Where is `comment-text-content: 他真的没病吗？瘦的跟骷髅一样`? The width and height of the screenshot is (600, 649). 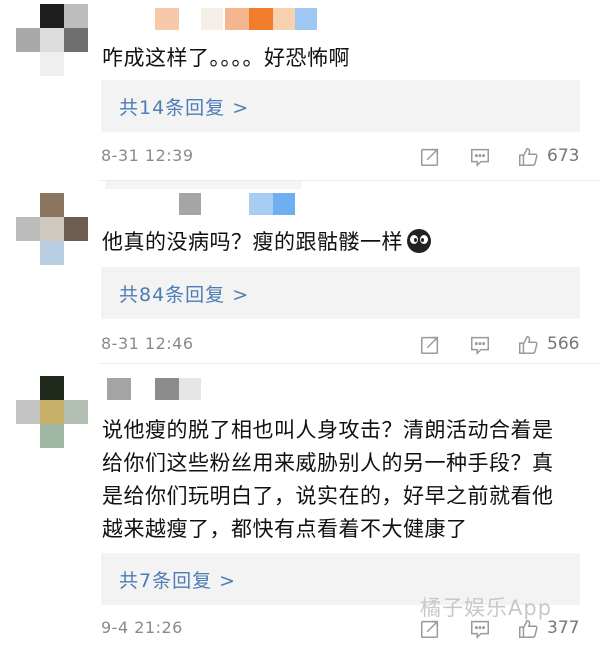 comment-text-content: 他真的没病吗？瘦的跟骷髅一样 is located at coordinates (252, 242).